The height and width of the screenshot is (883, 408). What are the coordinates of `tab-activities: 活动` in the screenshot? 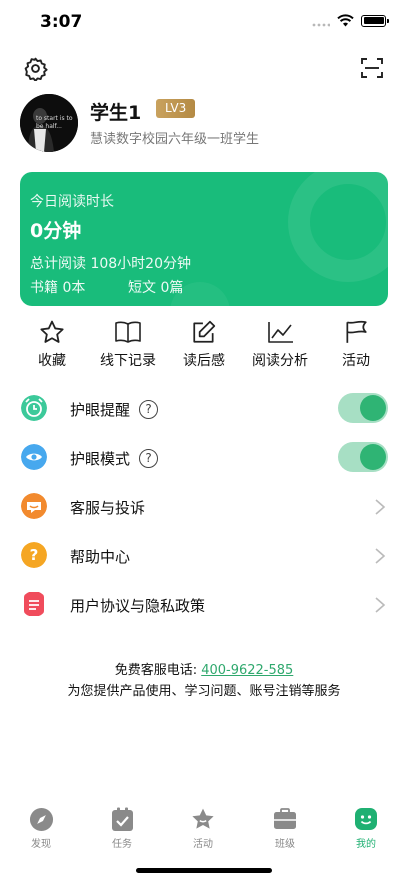 It's located at (203, 828).